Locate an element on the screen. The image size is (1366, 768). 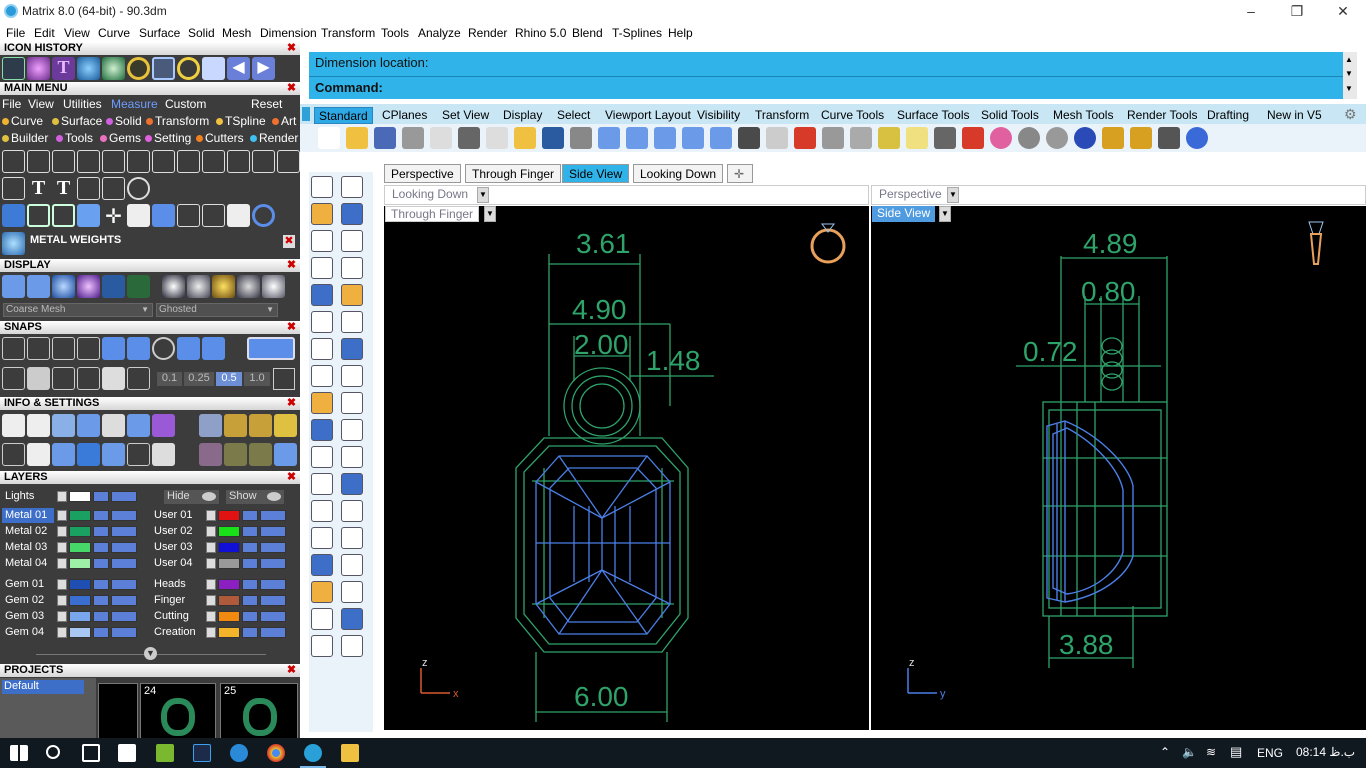
layer-row-metal-01: Metal 01 is located at coordinates (72, 515).